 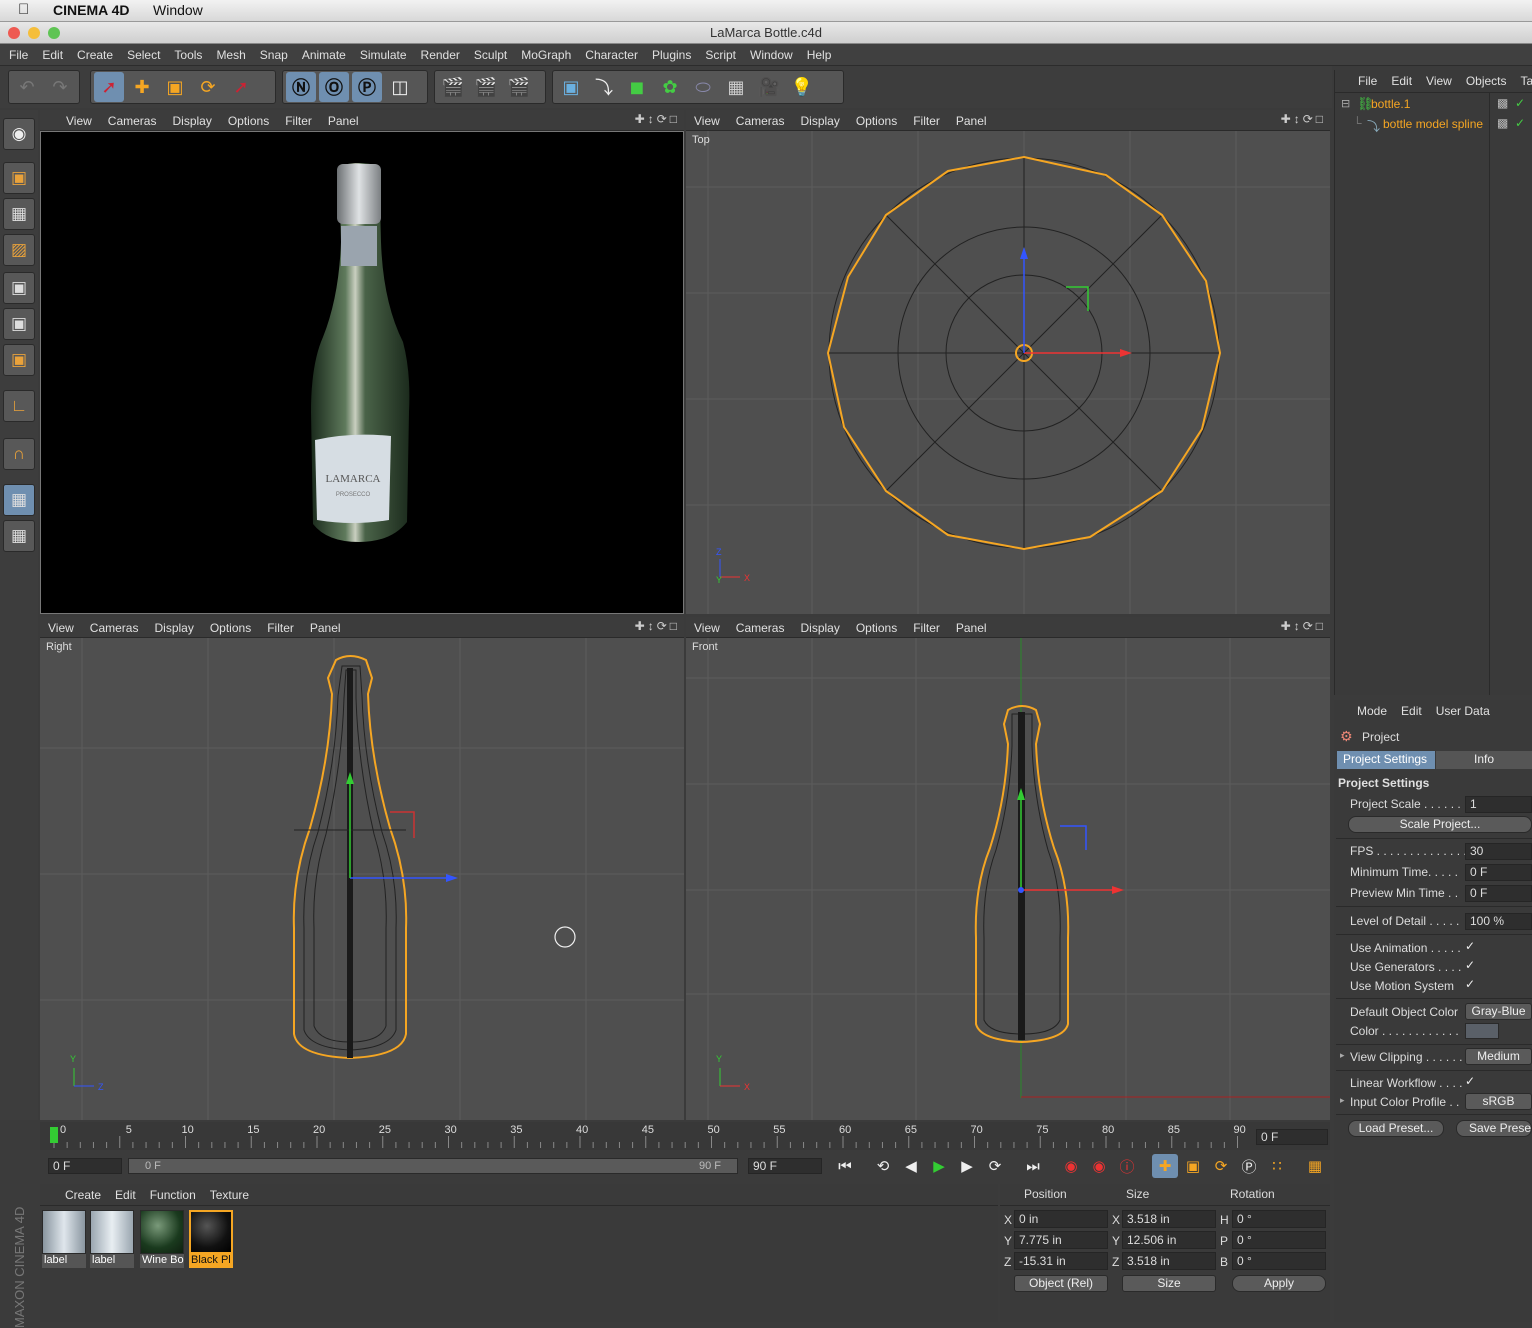 What do you see at coordinates (175, 87) in the screenshot?
I see `scale-tool-icon: ▣` at bounding box center [175, 87].